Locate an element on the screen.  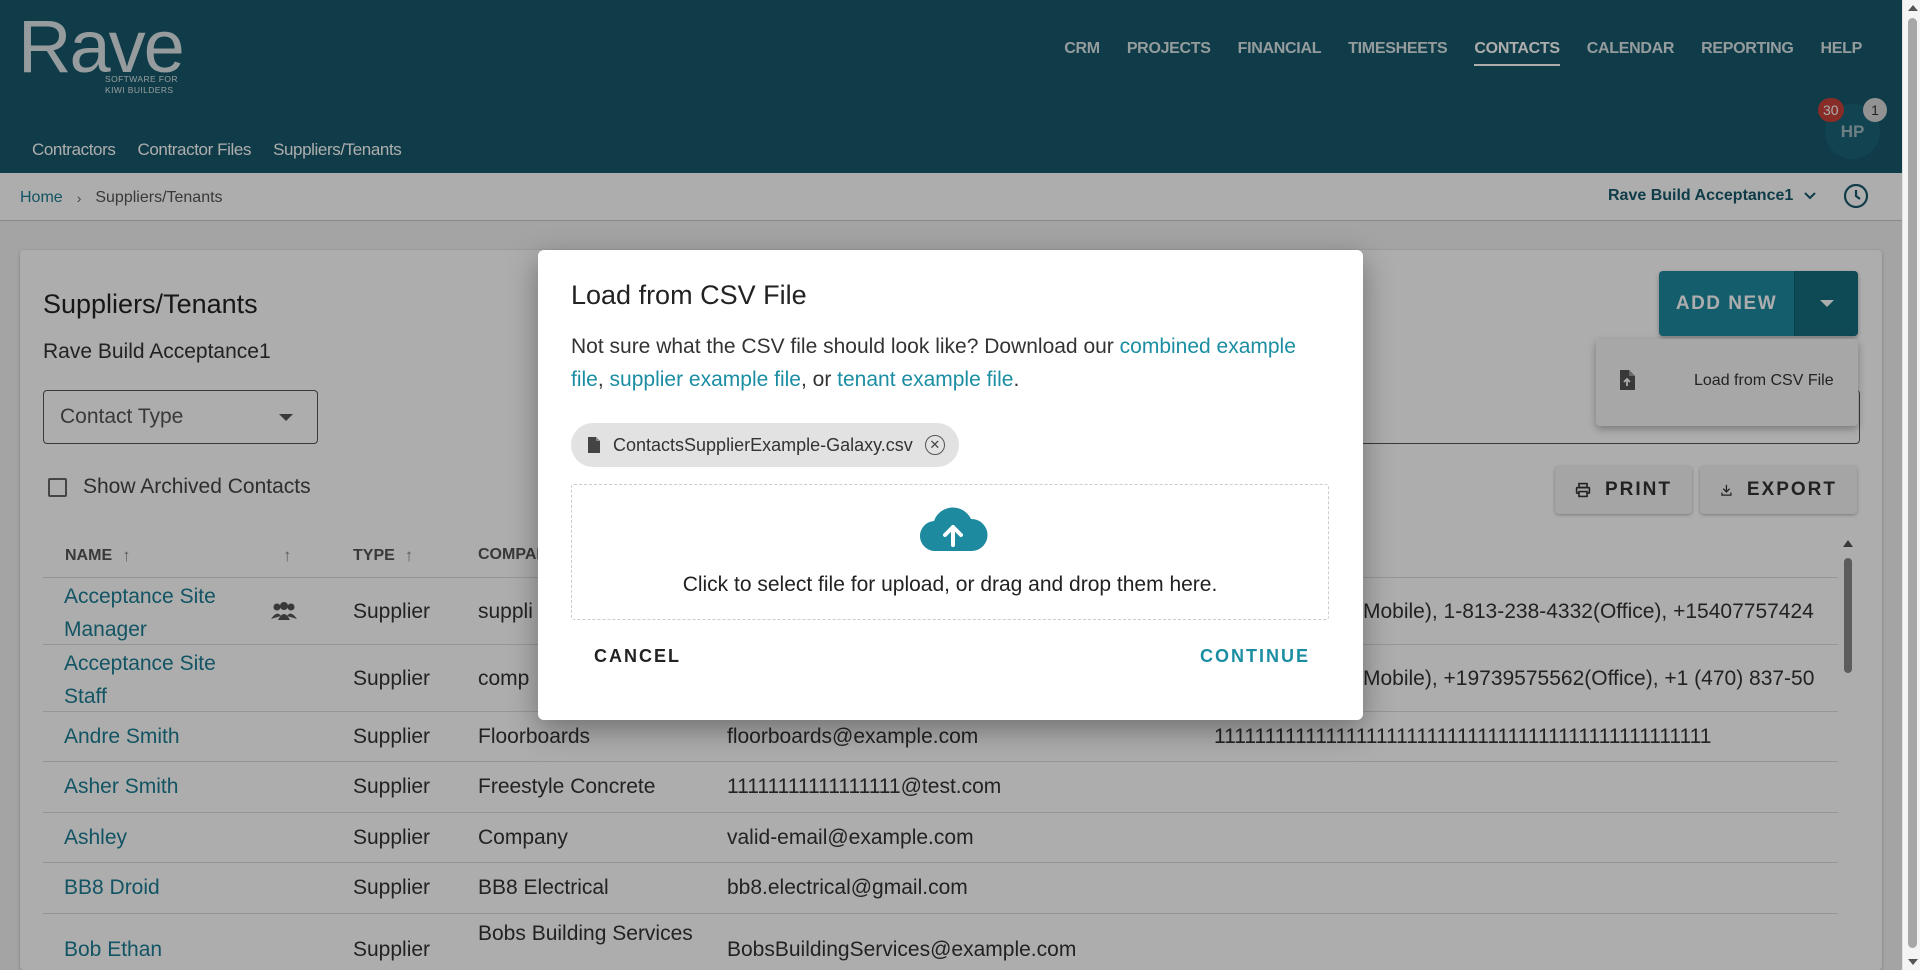
selected-file-chip: ContactsSupplierExample-Galaxy.csv ✕ is located at coordinates (765, 445).